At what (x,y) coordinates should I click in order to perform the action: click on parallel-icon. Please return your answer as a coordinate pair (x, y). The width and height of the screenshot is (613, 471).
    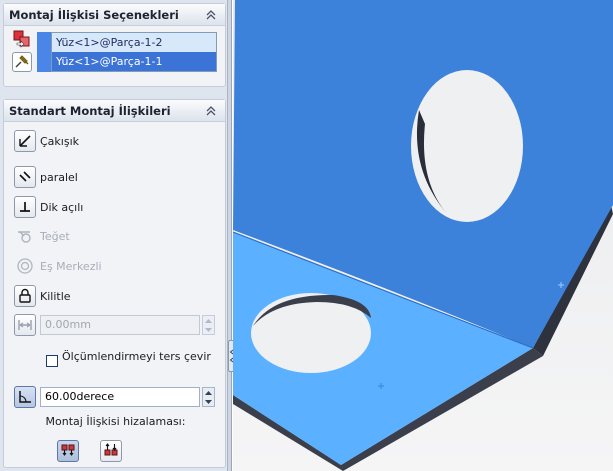
    Looking at the image, I should click on (25, 177).